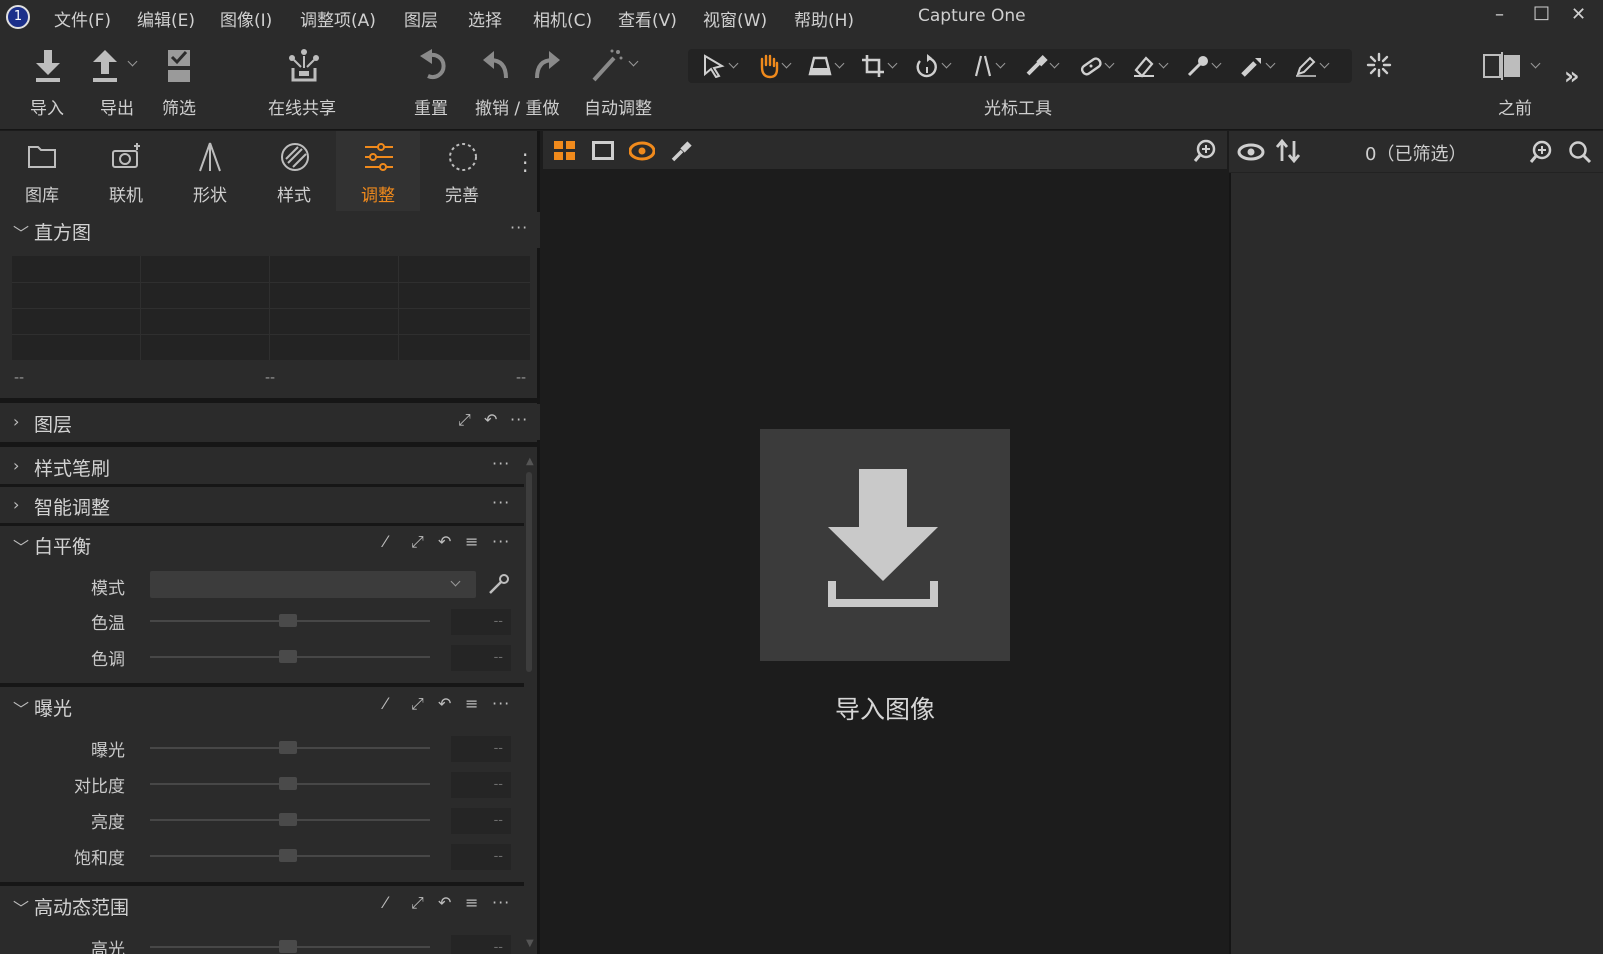 This screenshot has height=954, width=1603. Describe the element at coordinates (418, 903) in the screenshot. I see `hdr-expand-icon: ⤢` at that location.